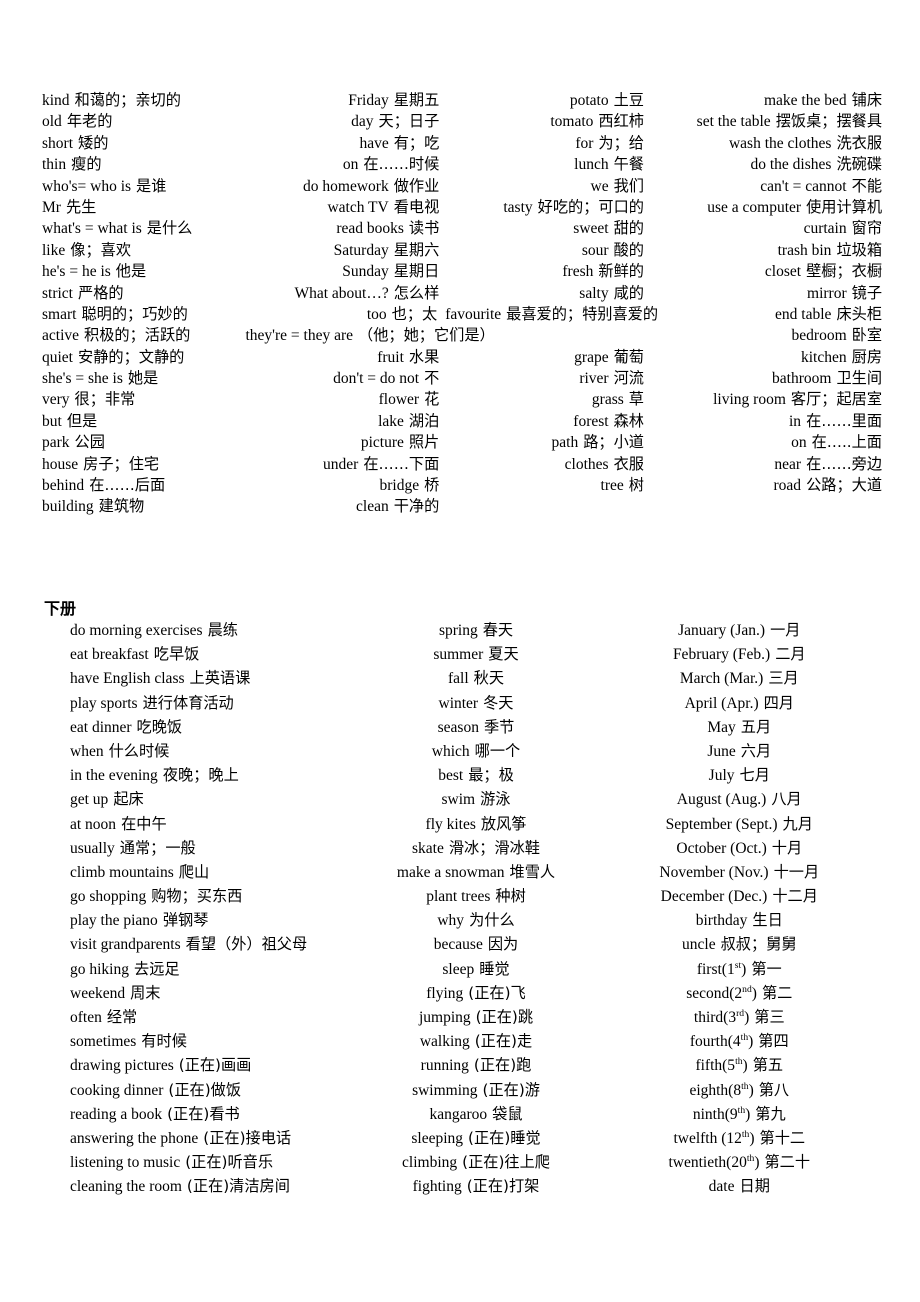  What do you see at coordinates (458, 897) in the screenshot?
I see `vocab-term-english: plant trees` at bounding box center [458, 897].